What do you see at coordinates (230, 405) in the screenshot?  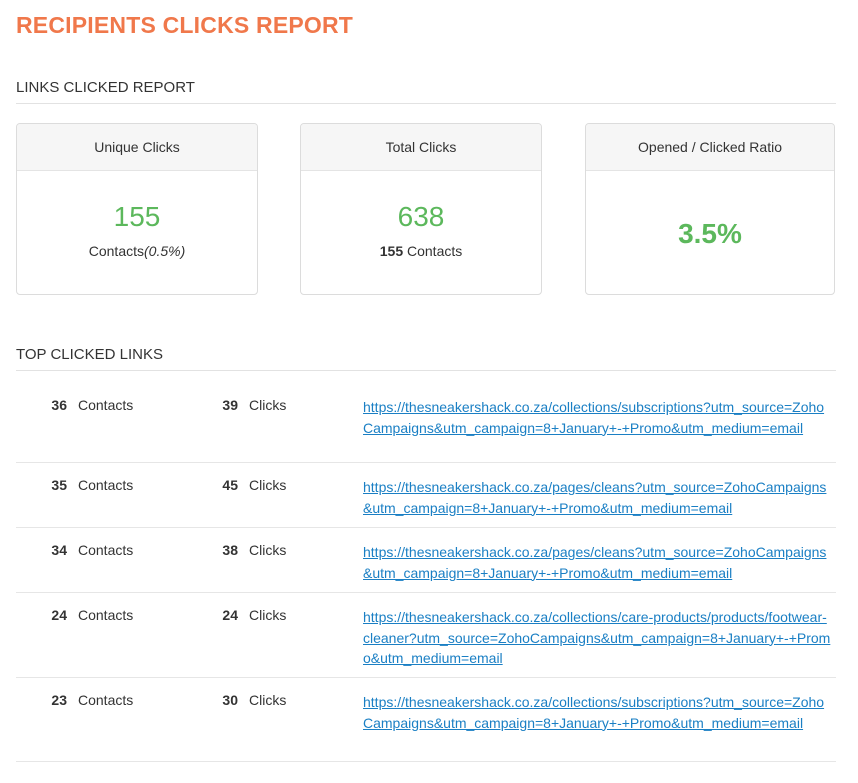 I see `clicks-count: 39` at bounding box center [230, 405].